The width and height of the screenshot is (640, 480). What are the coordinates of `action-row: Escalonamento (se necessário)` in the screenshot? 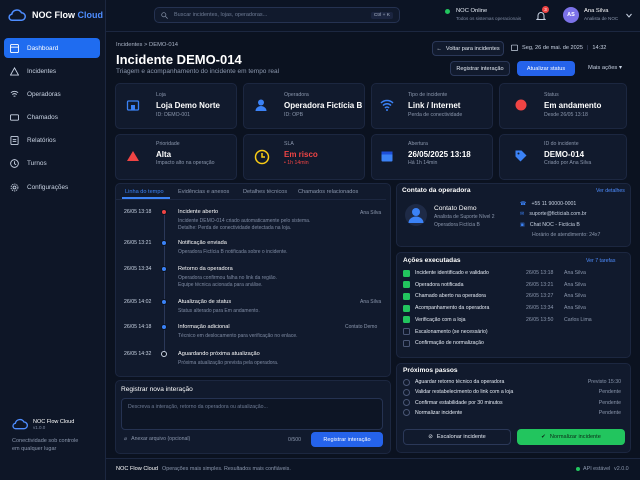 It's located at (512, 332).